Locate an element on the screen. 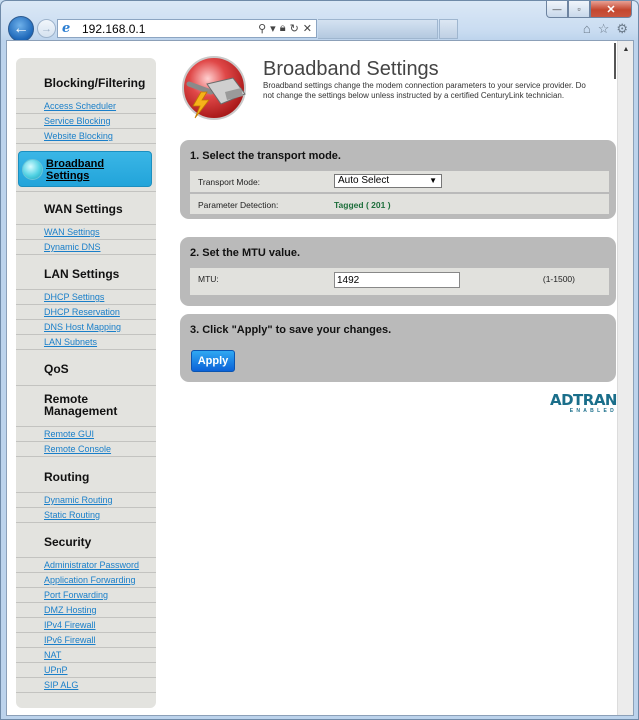  sidebar-link-nat: NAT is located at coordinates (86, 655).